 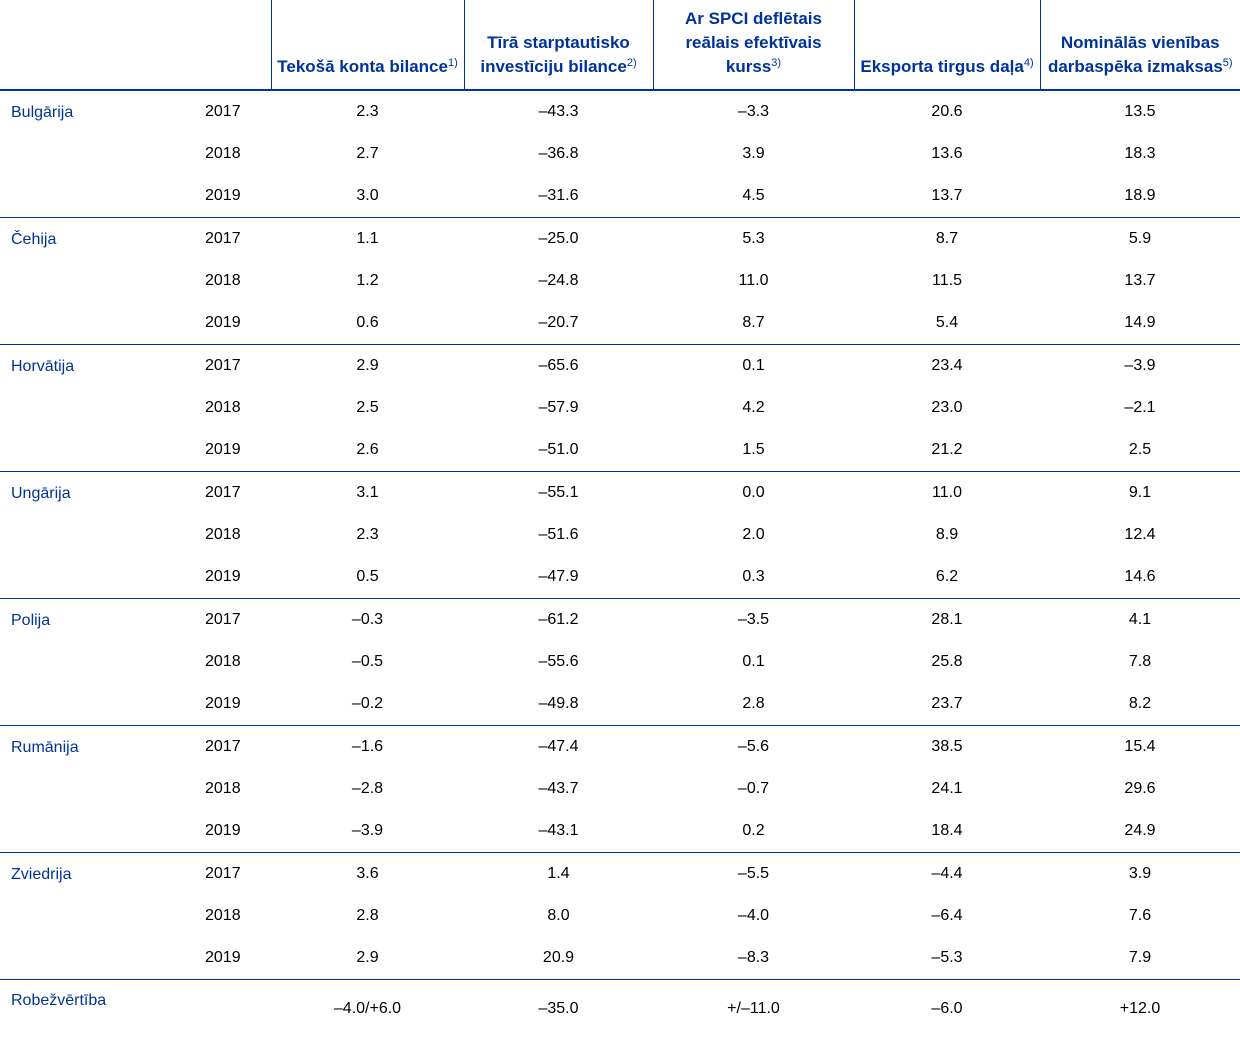 I want to click on country-name: Rumānija, so click(x=102, y=789).